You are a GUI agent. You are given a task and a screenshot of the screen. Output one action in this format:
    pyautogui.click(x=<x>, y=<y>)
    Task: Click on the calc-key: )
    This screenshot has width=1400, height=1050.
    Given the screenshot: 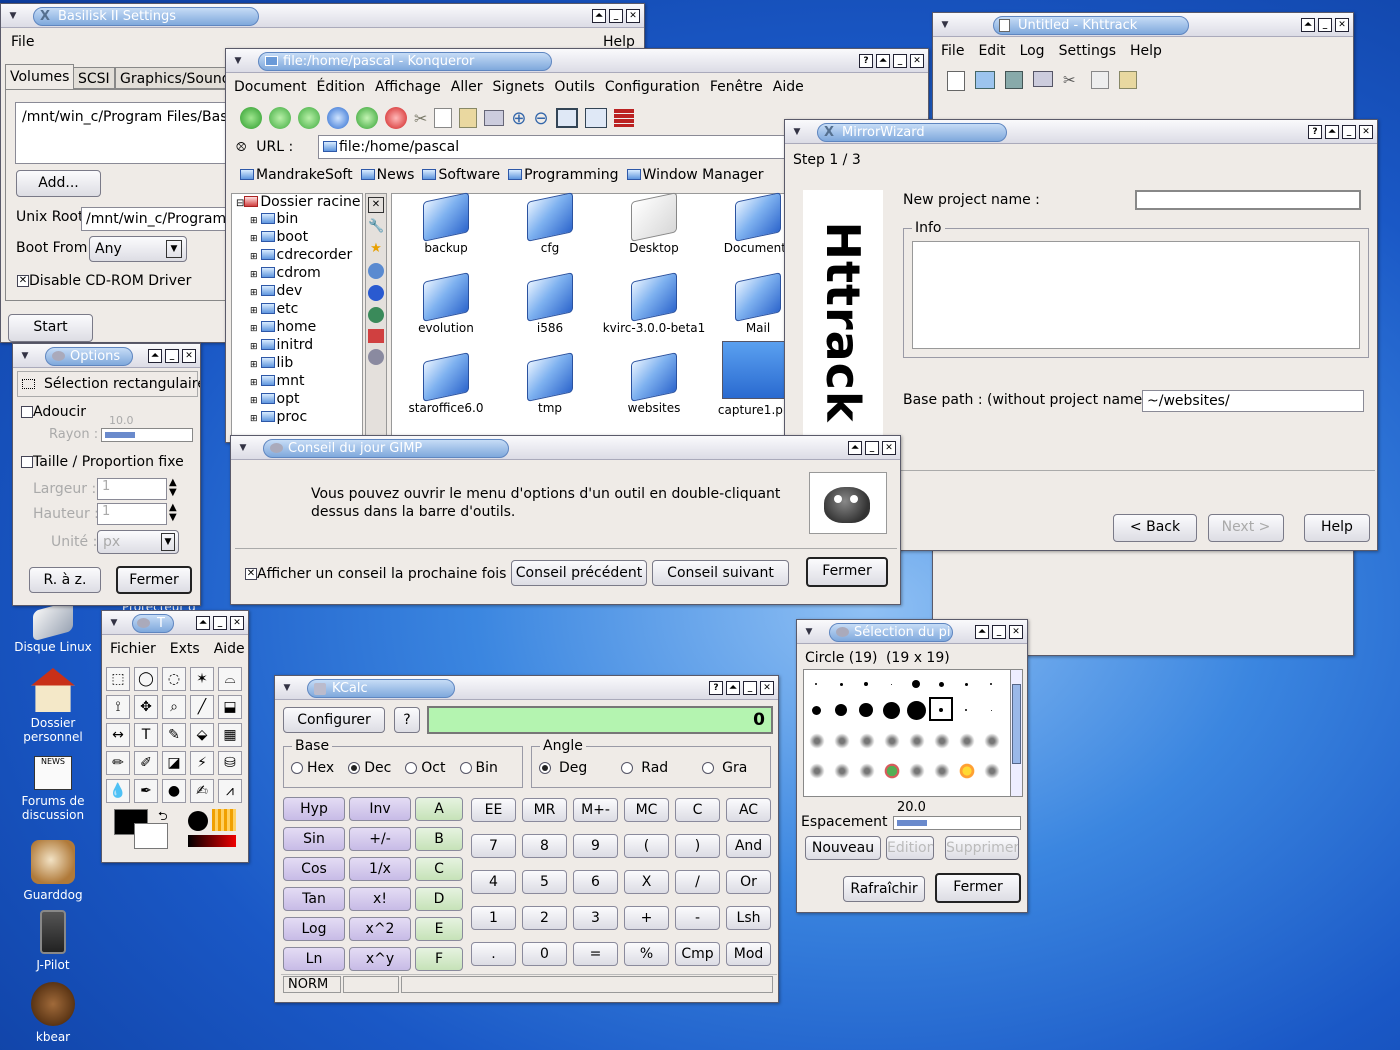 What is the action you would take?
    pyautogui.click(x=697, y=846)
    